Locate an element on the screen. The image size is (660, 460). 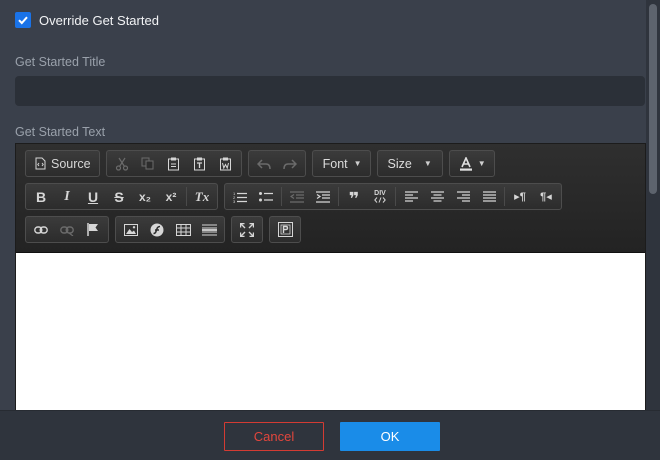
flash-button is located at coordinates (157, 229).